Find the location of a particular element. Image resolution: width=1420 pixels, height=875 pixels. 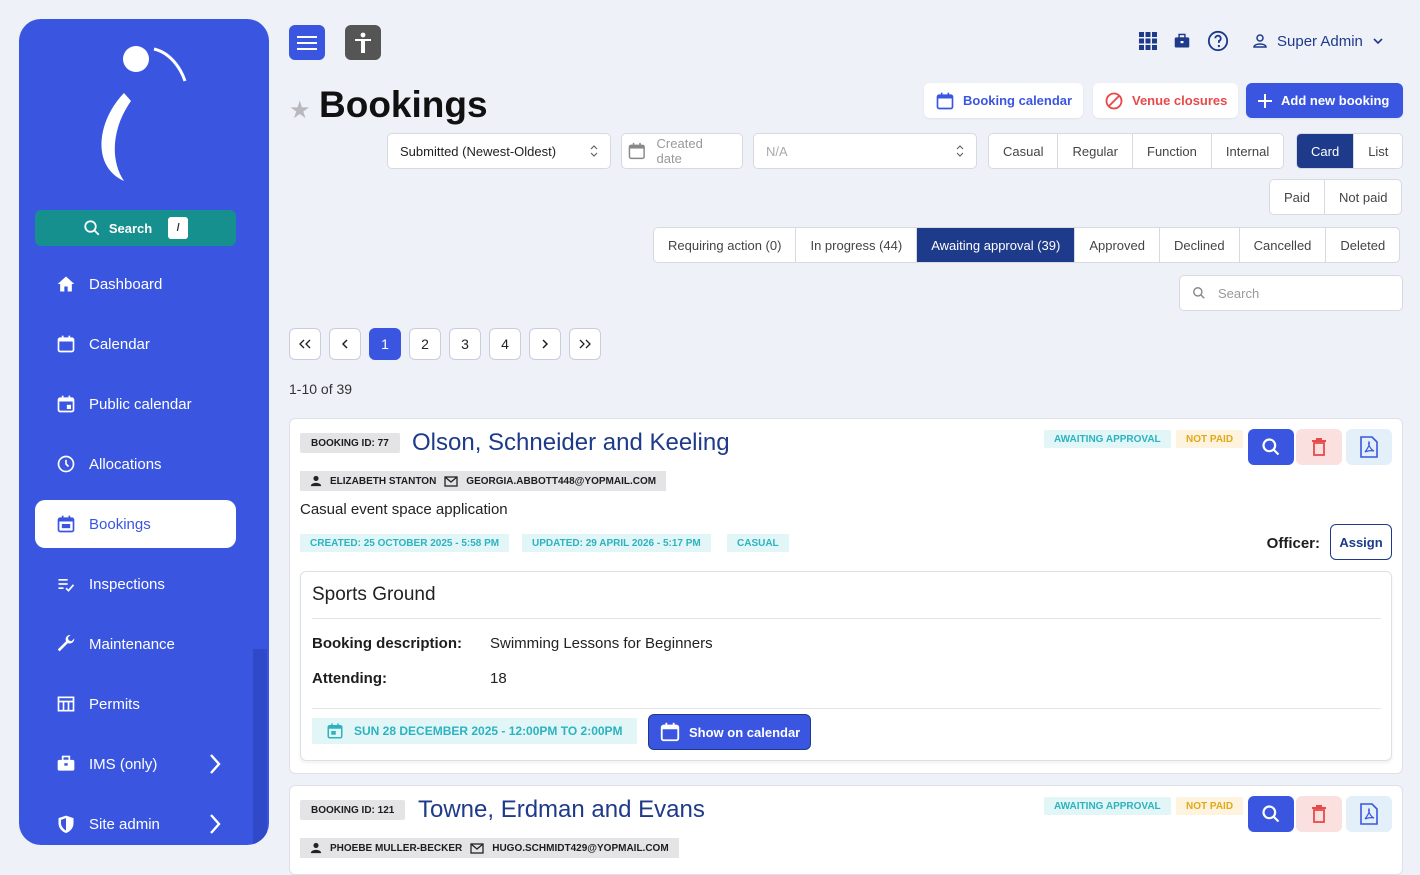

type-function: Function is located at coordinates (1172, 151).